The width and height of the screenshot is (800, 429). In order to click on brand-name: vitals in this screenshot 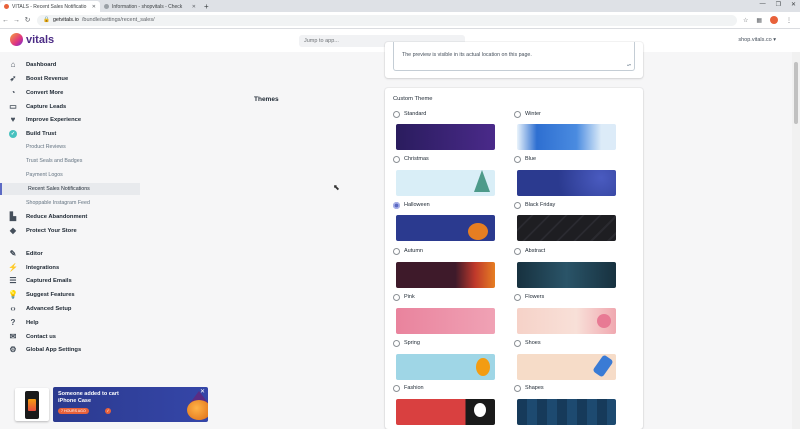, I will do `click(40, 39)`.